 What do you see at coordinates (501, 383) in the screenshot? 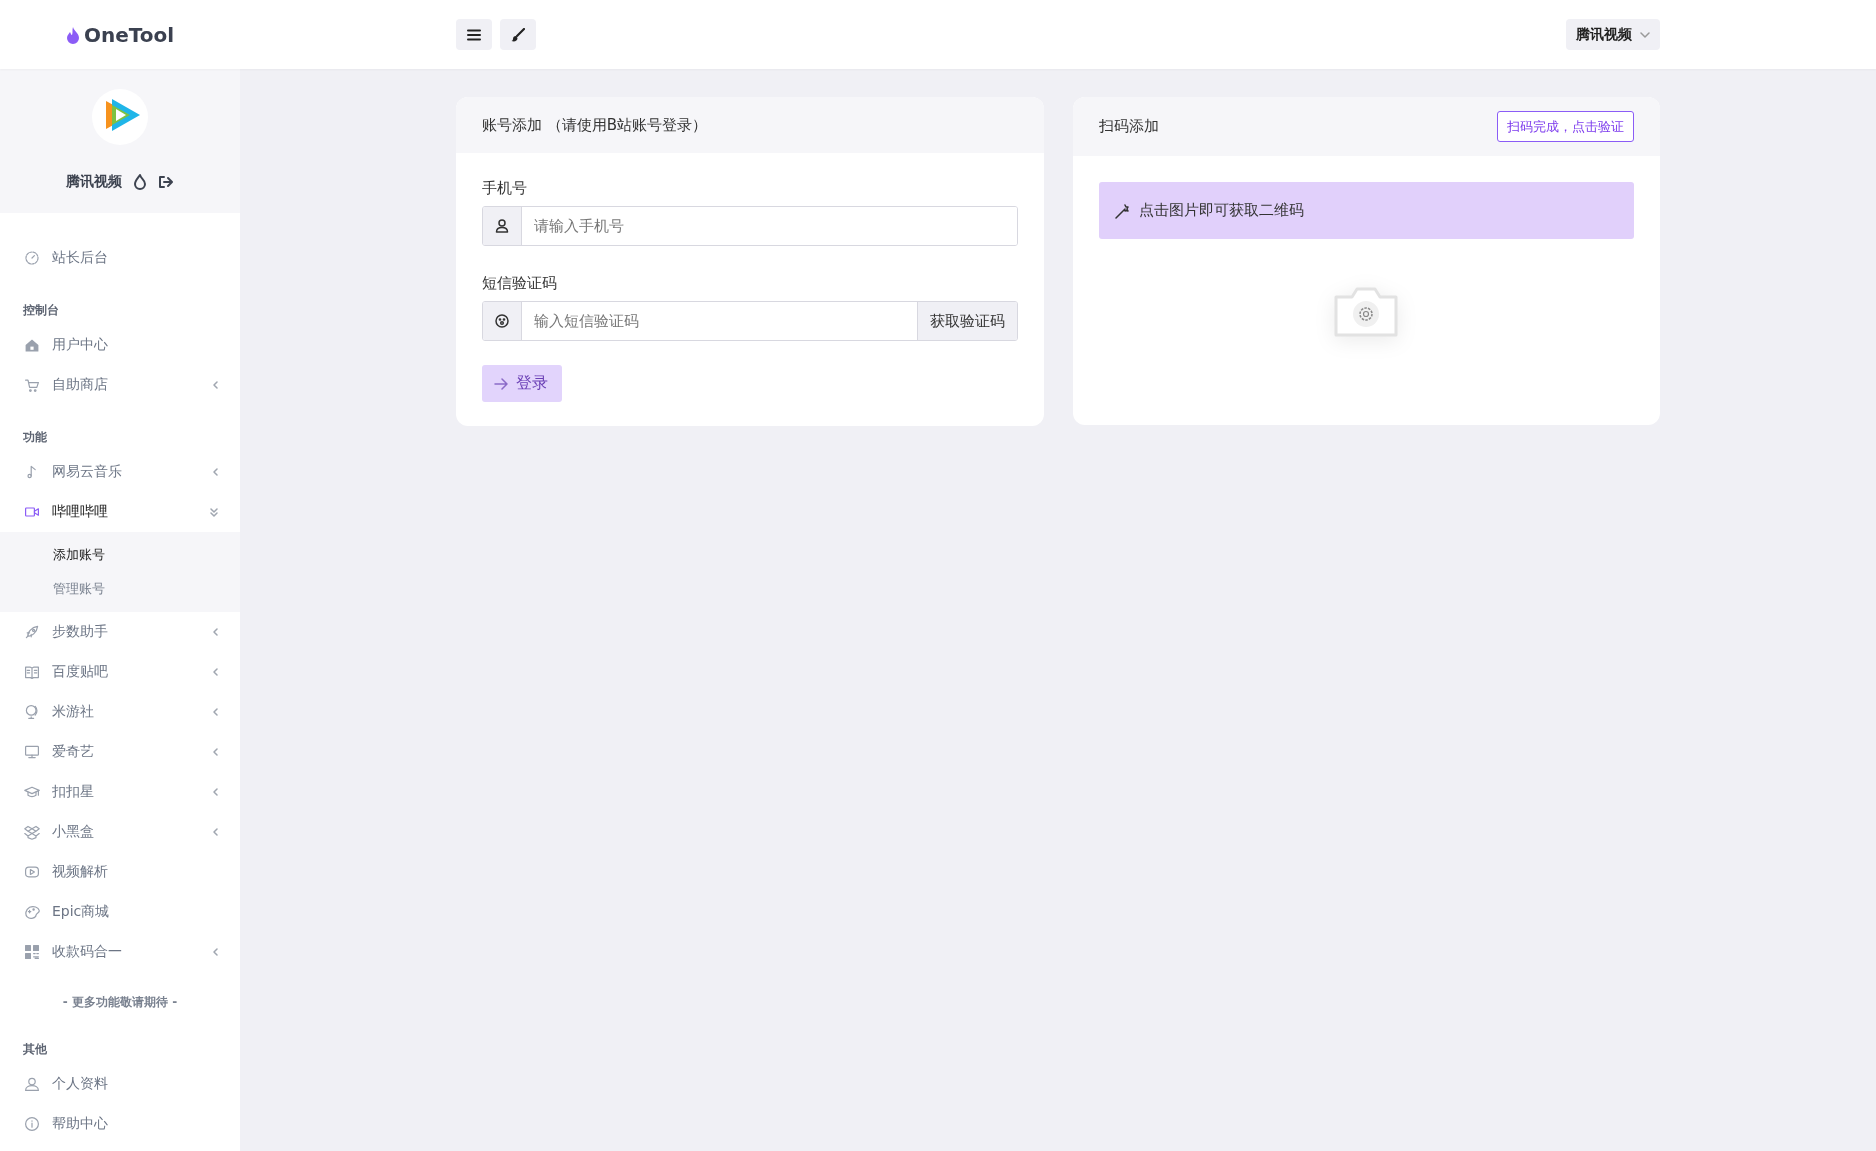
I see `arrow-right-icon` at bounding box center [501, 383].